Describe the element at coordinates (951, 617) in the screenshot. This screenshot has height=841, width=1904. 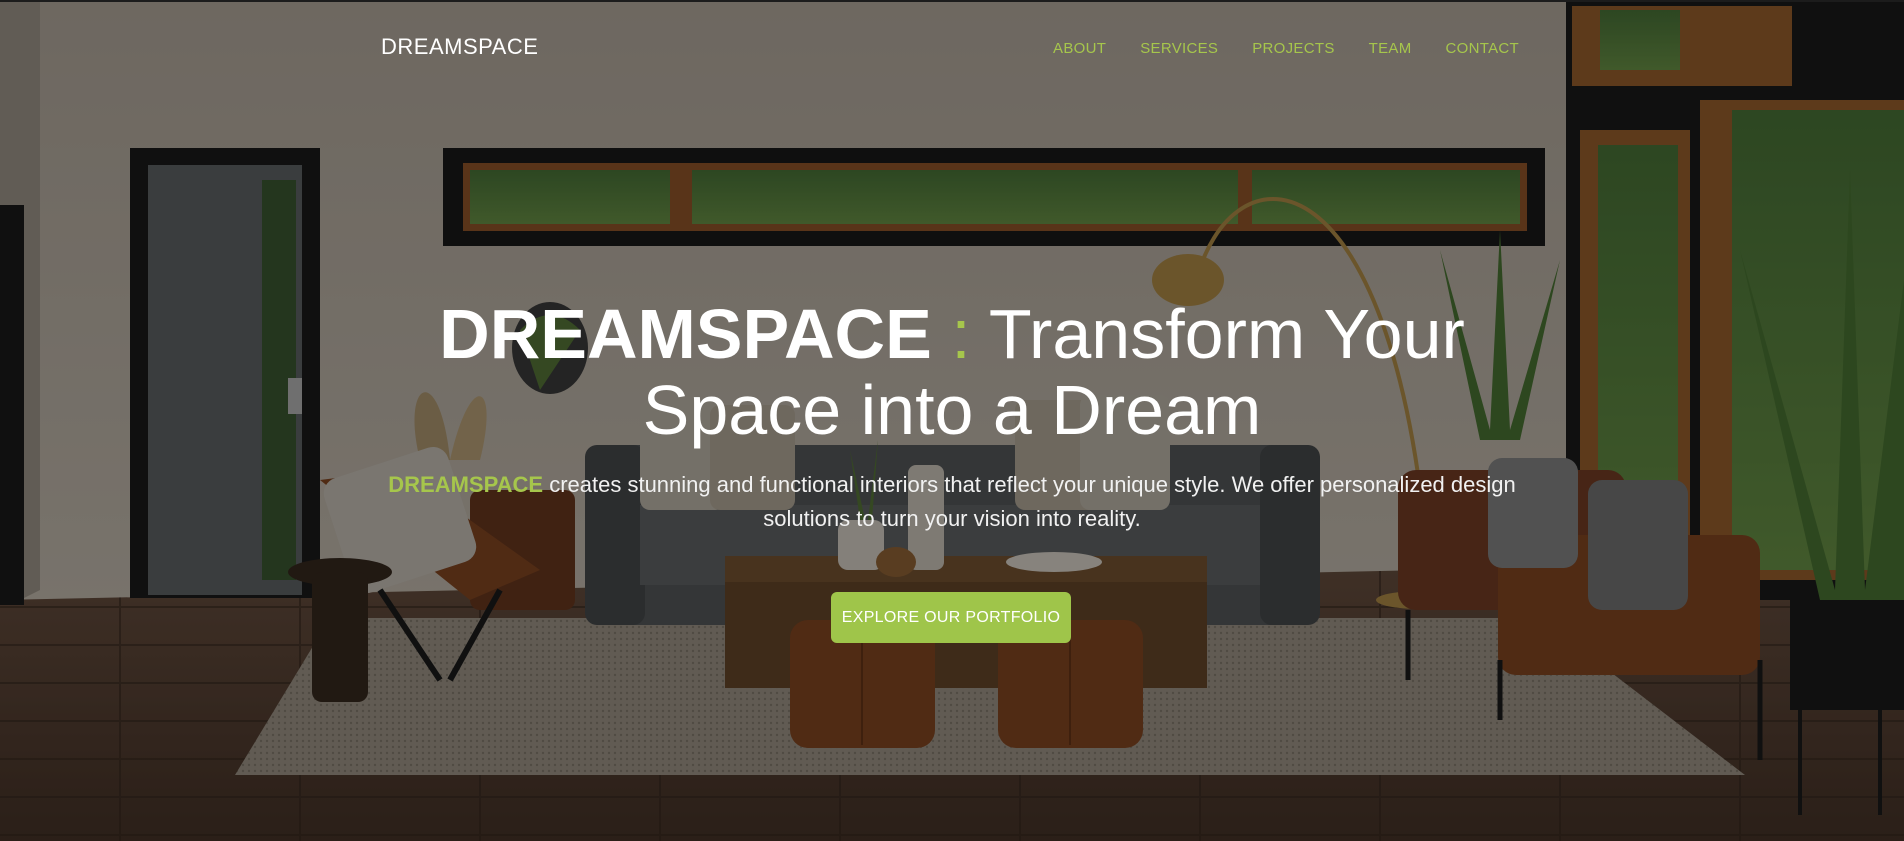
I see `explore-portfolio-button: EXPLORE OUR PORTFOLIO` at that location.